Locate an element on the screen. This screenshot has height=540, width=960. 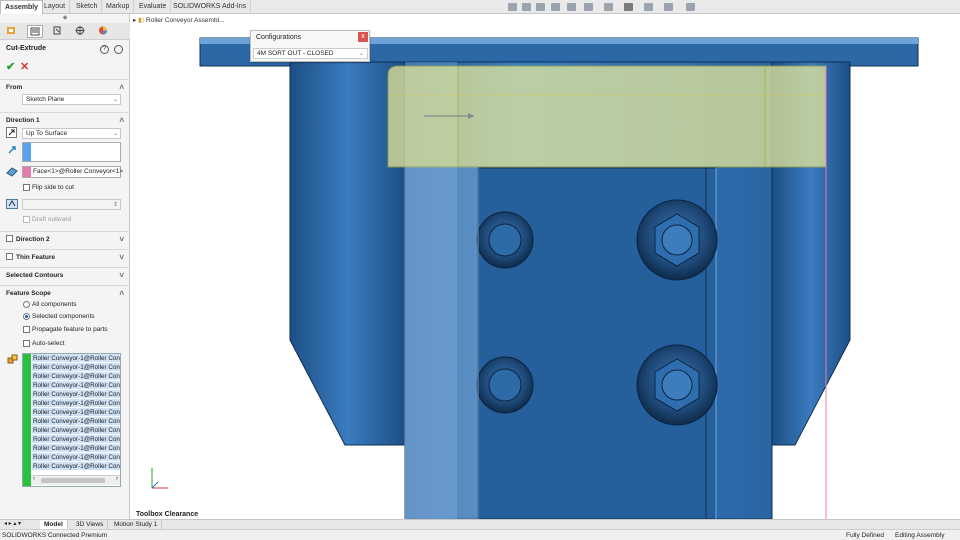
scroll-left-icon: ‹ is located at coordinates (34, 479).